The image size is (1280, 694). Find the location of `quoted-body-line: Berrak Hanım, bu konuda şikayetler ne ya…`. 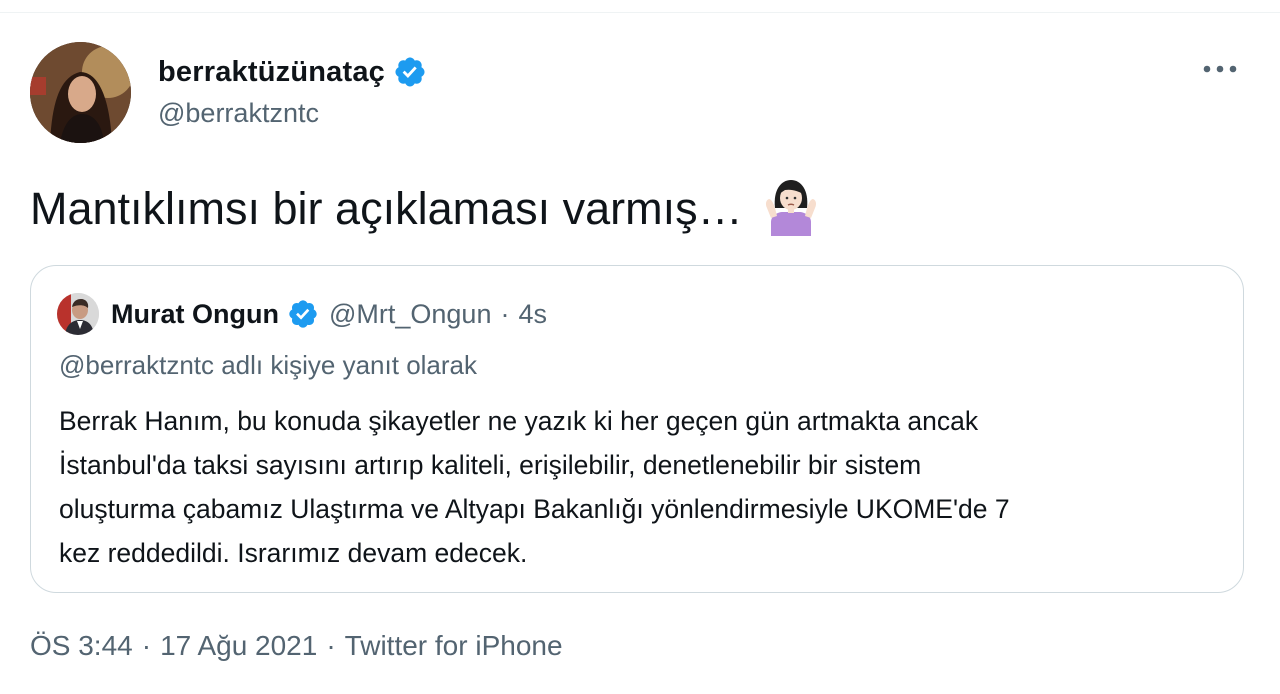

quoted-body-line: Berrak Hanım, bu konuda şikayetler ne ya… is located at coordinates (519, 421).